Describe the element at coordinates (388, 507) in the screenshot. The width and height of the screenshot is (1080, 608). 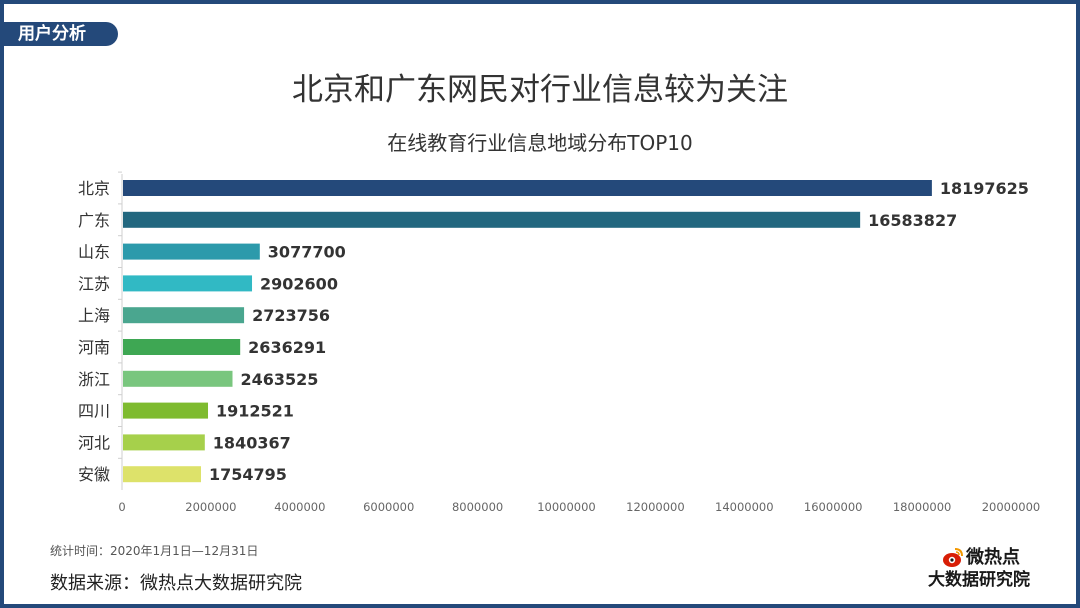
I see `x-tick-label-3: 6000000` at that location.